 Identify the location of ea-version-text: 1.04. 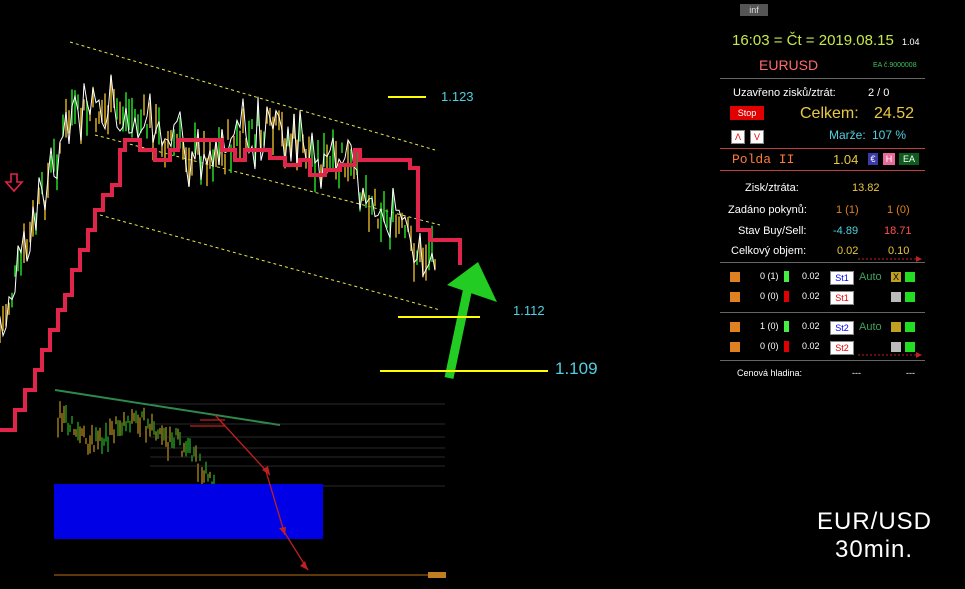
(846, 159).